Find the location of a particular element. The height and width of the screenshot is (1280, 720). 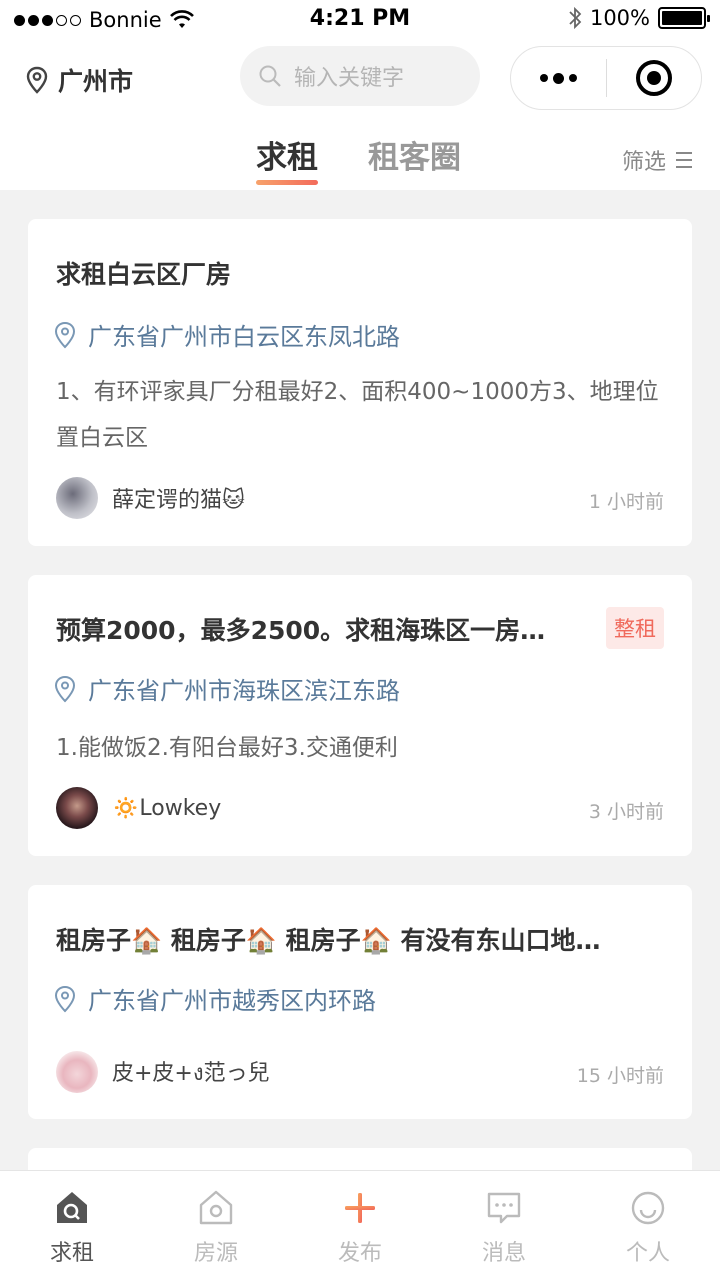

card-location: 广东省广州市越秀区内环路 is located at coordinates (215, 998).